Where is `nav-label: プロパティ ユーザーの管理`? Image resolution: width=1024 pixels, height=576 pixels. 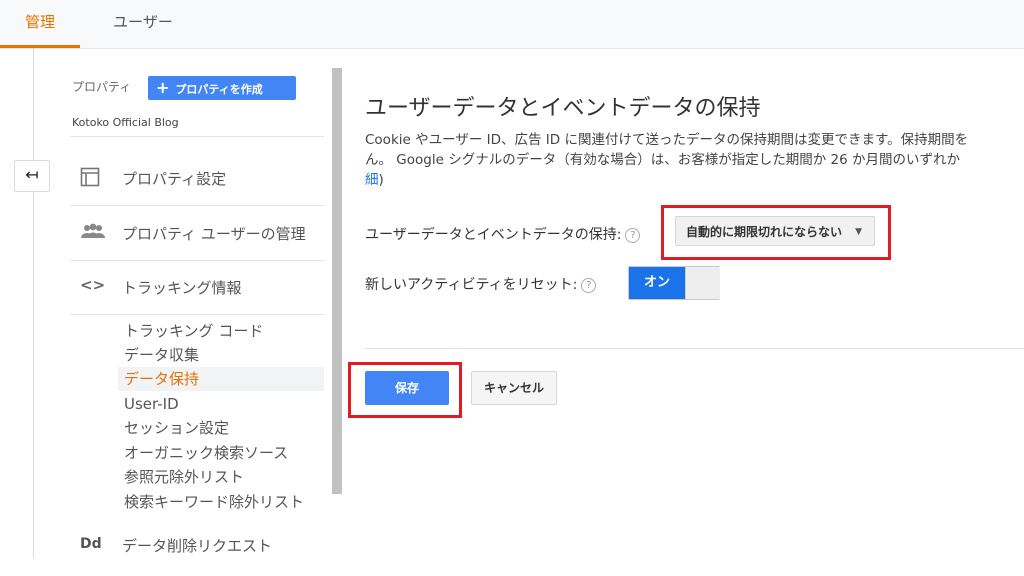
nav-label: プロパティ ユーザーの管理 is located at coordinates (214, 234).